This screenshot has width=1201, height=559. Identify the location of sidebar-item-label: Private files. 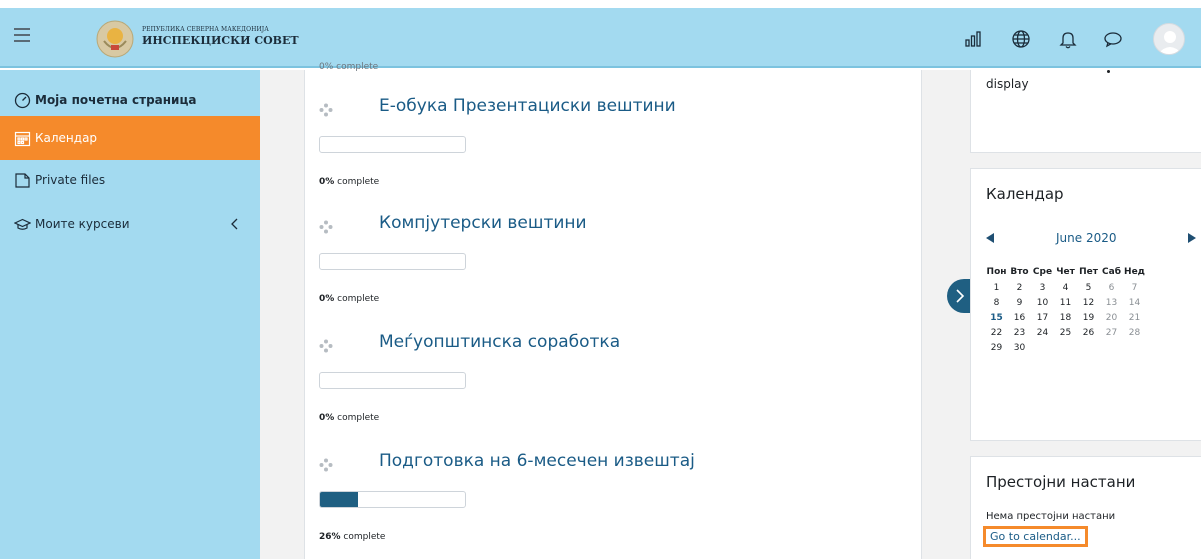
(70, 180).